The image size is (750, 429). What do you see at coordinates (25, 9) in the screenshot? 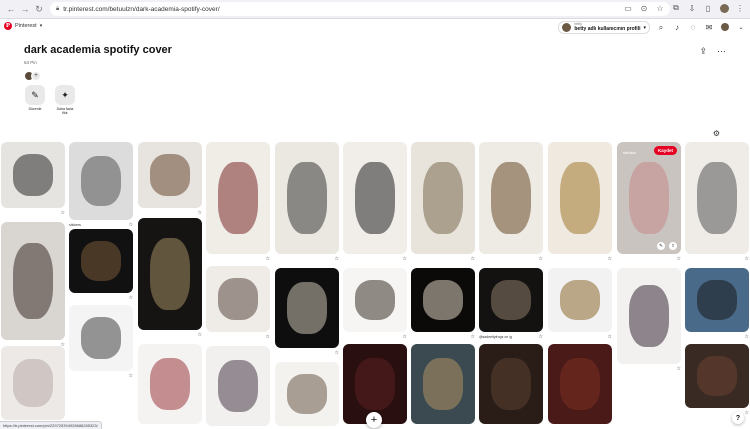
I see `forward-icon: →` at bounding box center [25, 9].